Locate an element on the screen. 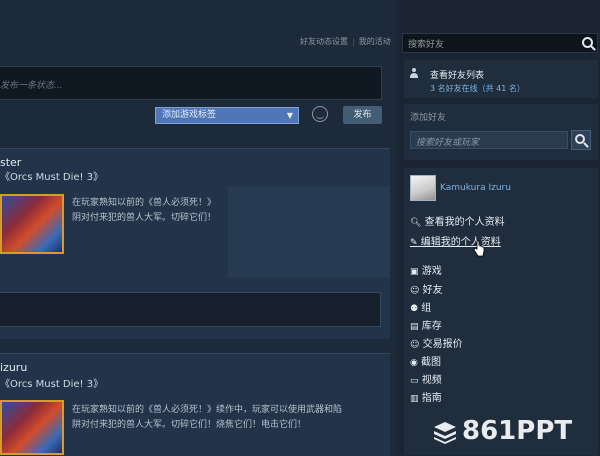 This screenshot has width=600, height=456. friend-icon: ☺ is located at coordinates (415, 291).